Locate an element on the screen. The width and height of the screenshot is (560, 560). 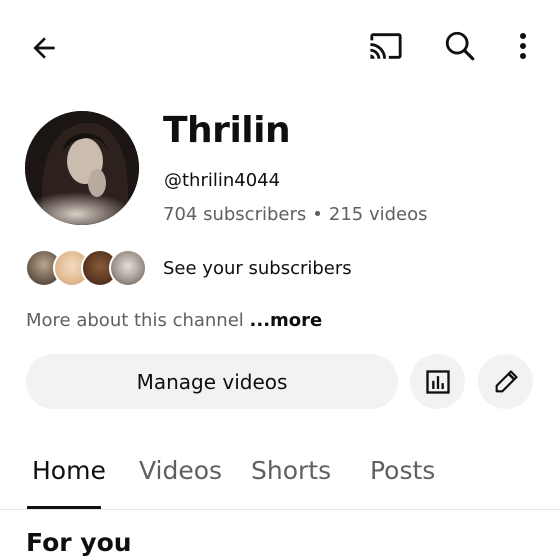
subscriber-count: 704 subscribers is located at coordinates (235, 214).